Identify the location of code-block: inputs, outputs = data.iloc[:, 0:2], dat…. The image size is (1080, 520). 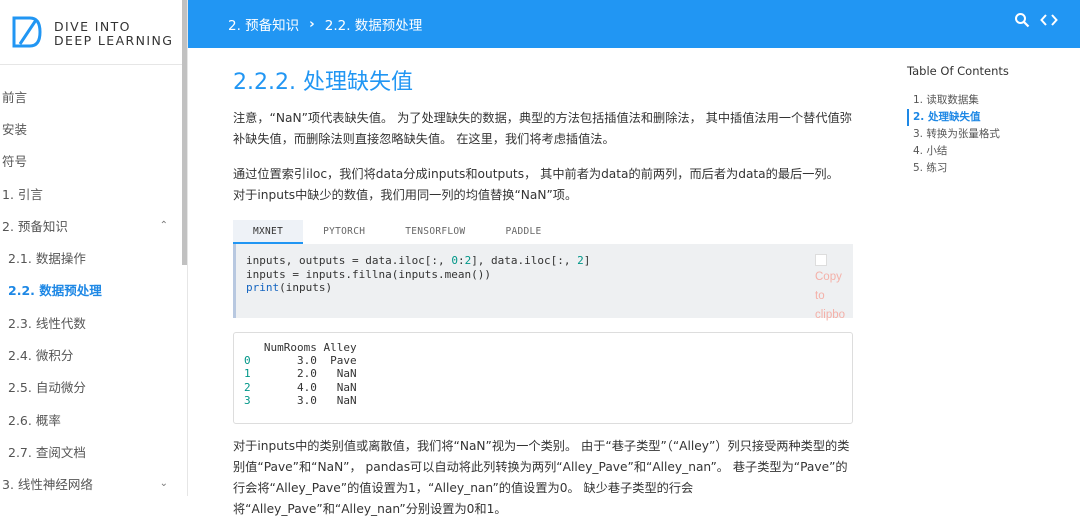
(543, 282).